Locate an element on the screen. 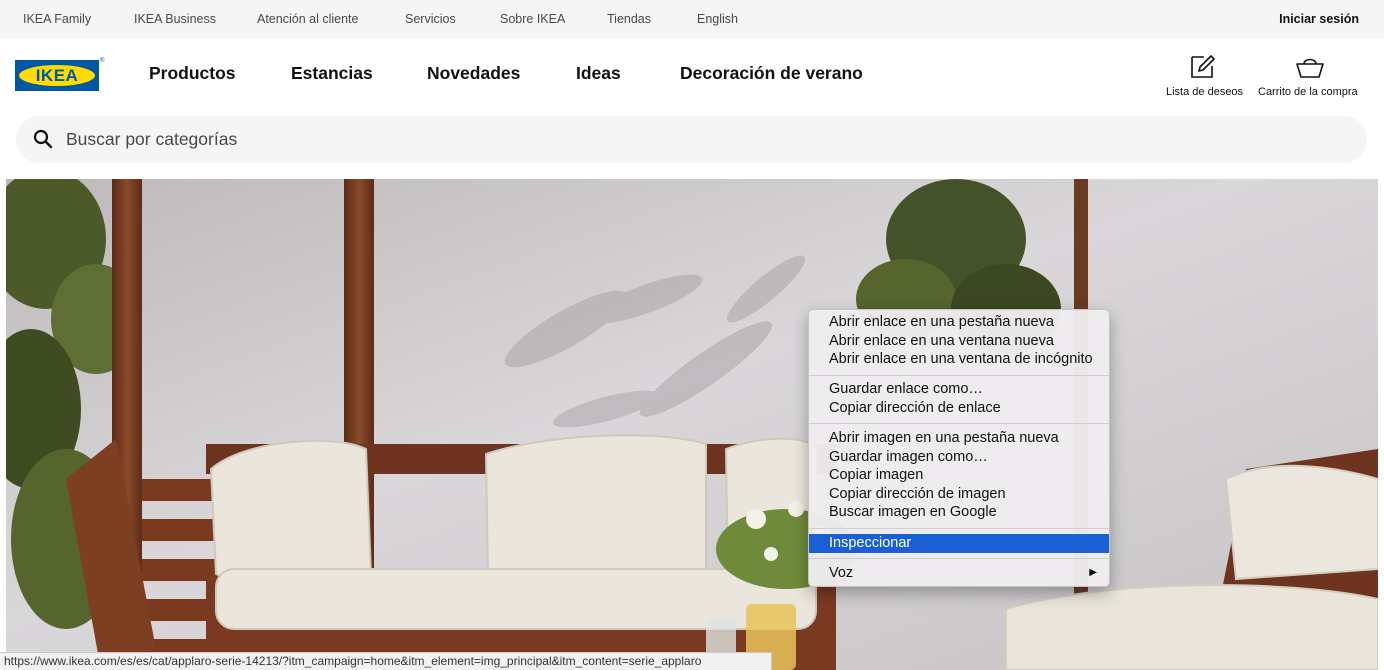 Image resolution: width=1384 pixels, height=670 pixels. menu-item-copy-link-address: Copiar dirección de enlace is located at coordinates (959, 408).